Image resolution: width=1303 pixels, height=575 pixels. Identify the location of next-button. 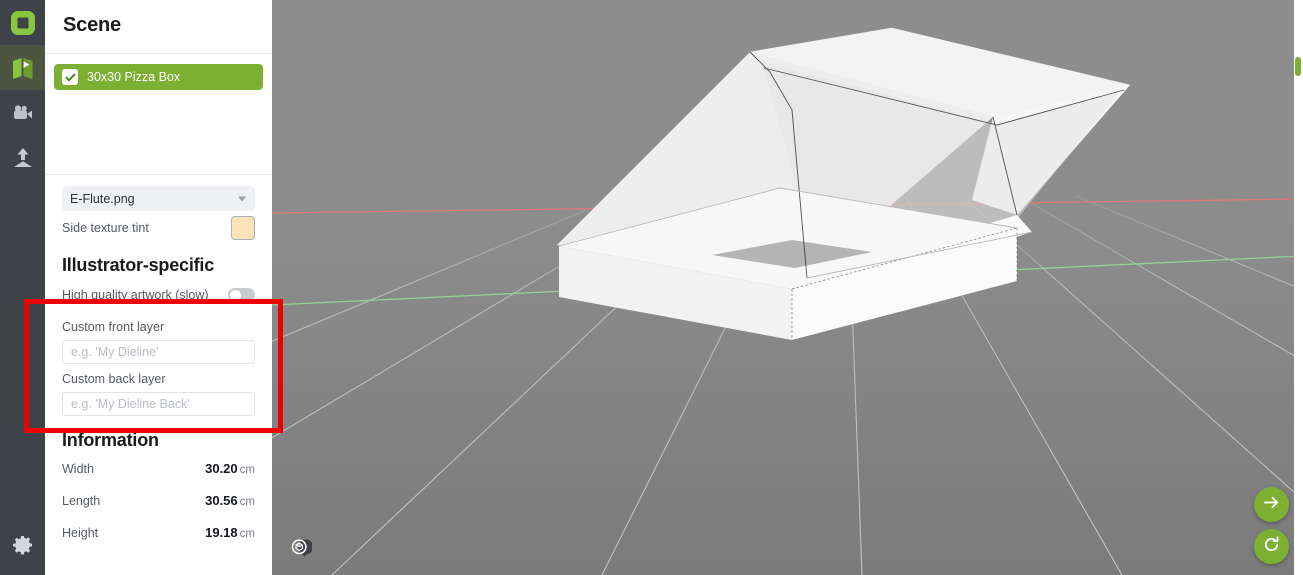
(1271, 504).